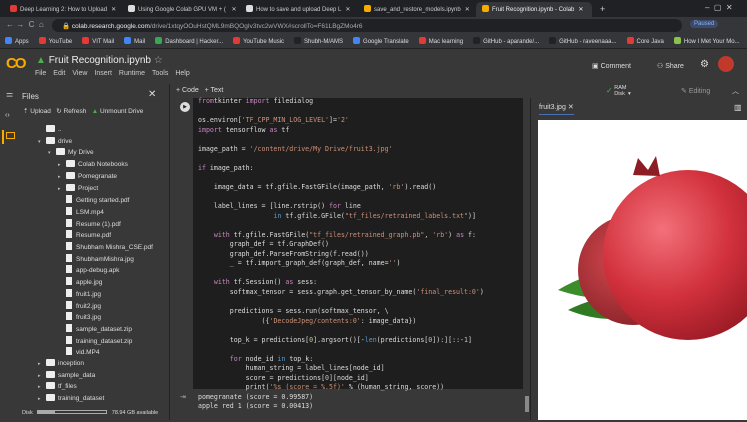 The image size is (747, 422). What do you see at coordinates (645, 39) in the screenshot?
I see `bookmark: Core Java` at bounding box center [645, 39].